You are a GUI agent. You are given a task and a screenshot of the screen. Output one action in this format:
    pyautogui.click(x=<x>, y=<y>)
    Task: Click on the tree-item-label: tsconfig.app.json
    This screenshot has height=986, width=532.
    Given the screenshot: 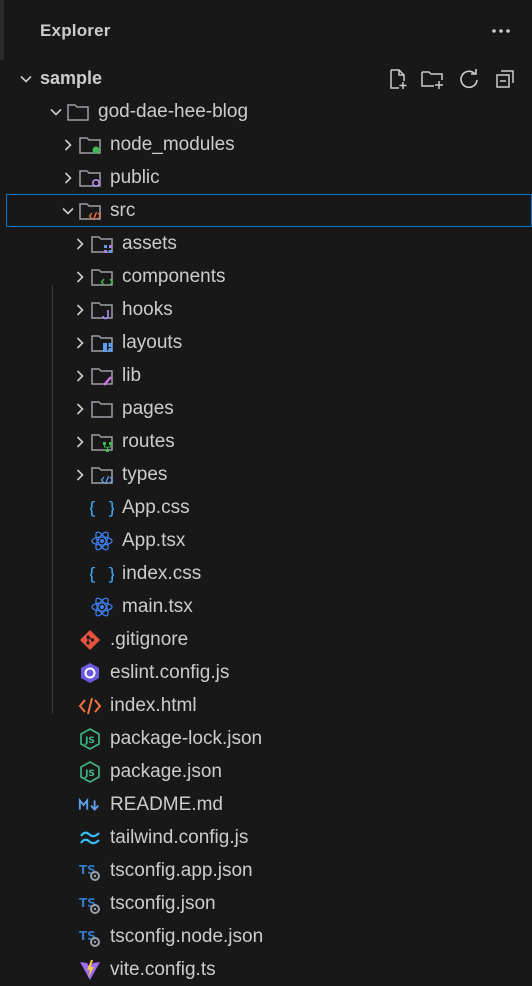 What is the action you would take?
    pyautogui.click(x=181, y=870)
    